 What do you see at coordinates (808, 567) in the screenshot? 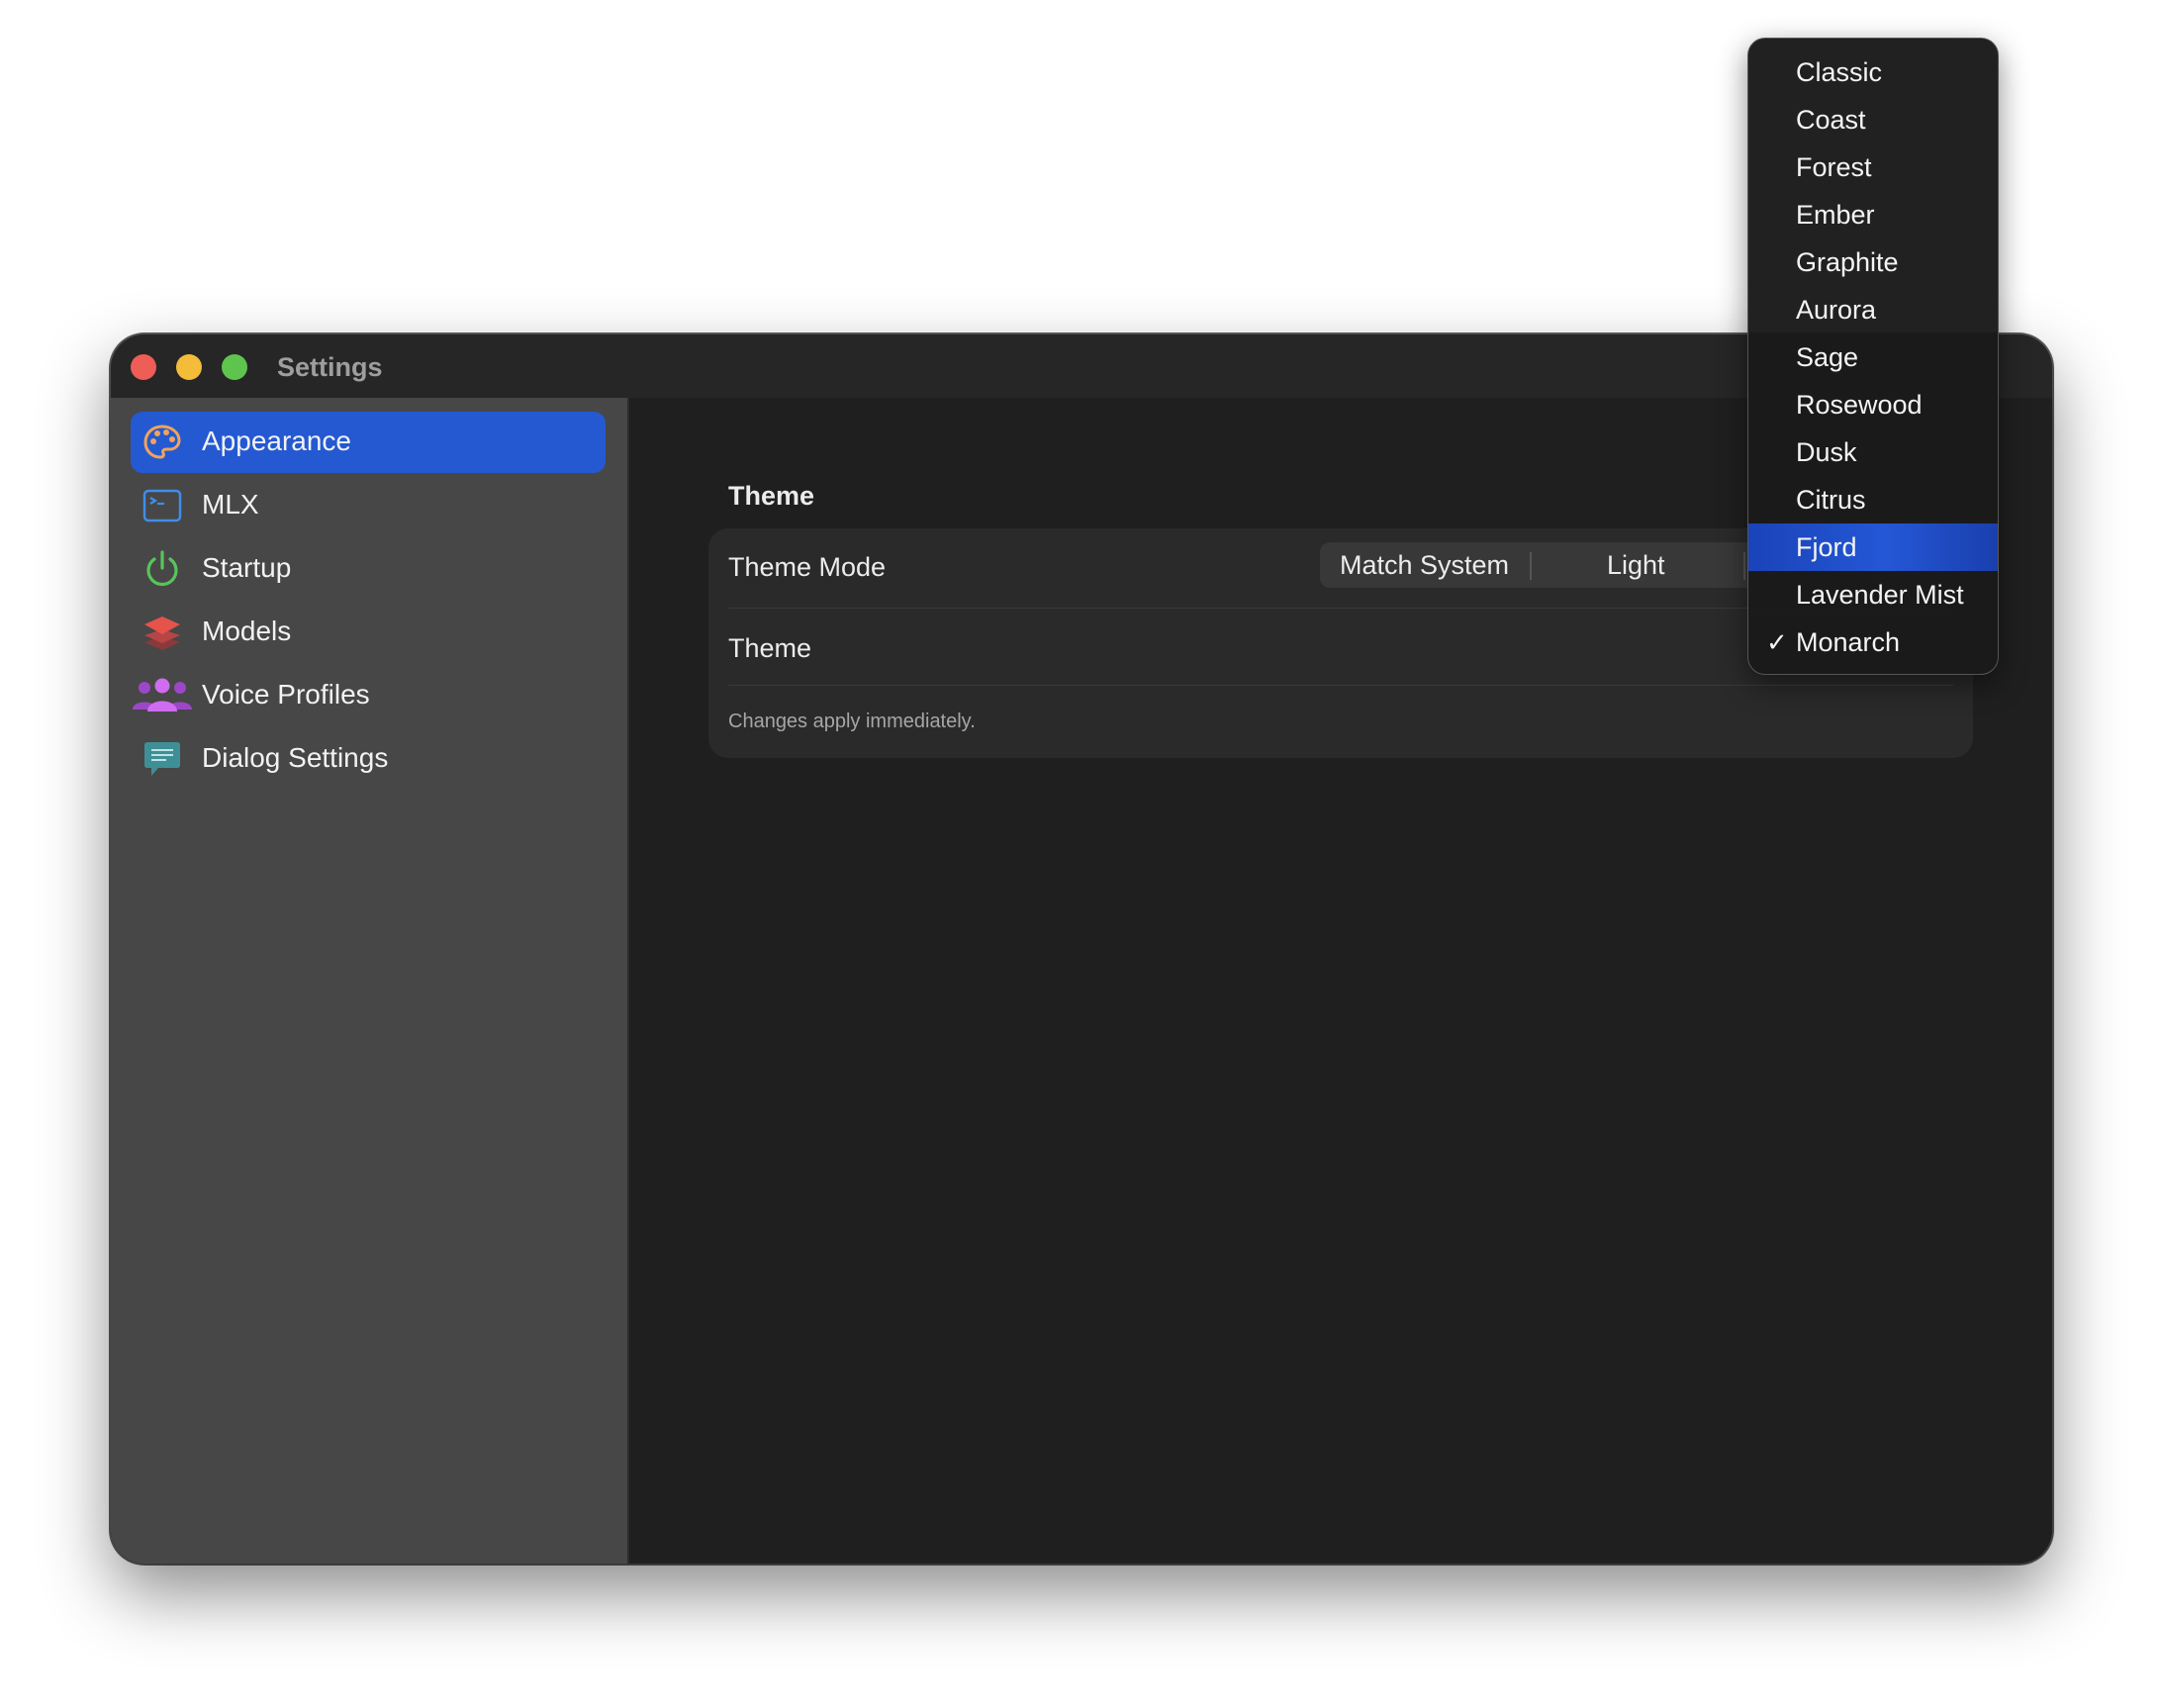
I see `theme-mode-label: Theme Mode` at bounding box center [808, 567].